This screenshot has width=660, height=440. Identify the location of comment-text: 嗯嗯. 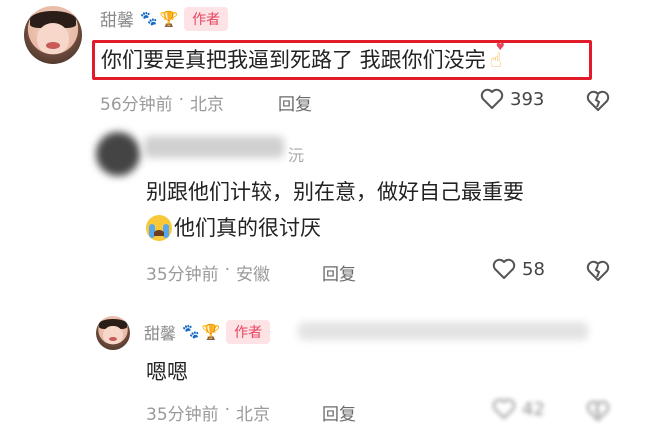
(167, 372).